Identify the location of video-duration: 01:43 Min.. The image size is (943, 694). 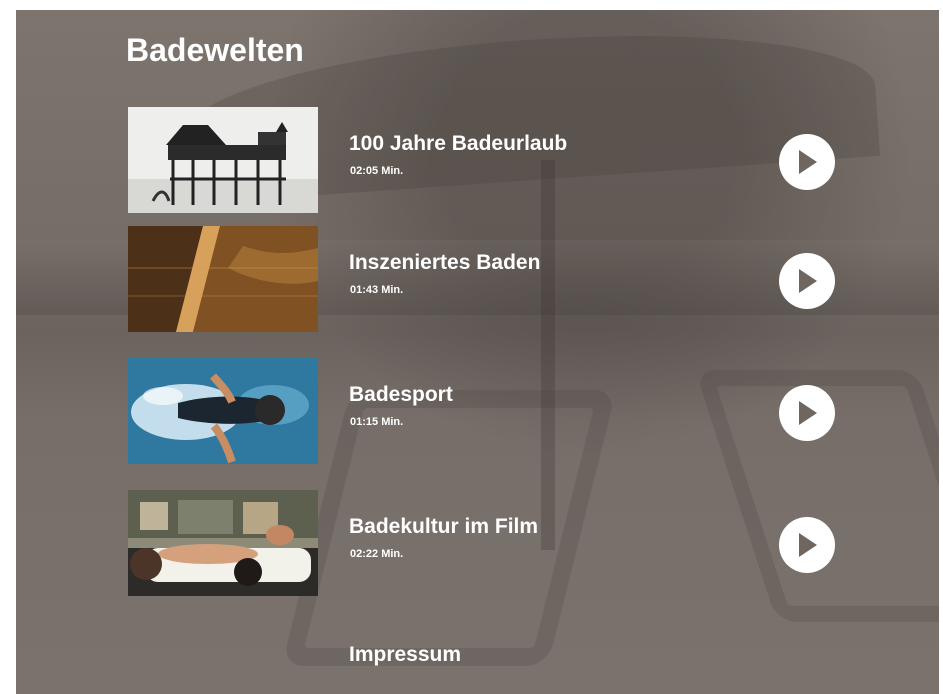
(377, 290).